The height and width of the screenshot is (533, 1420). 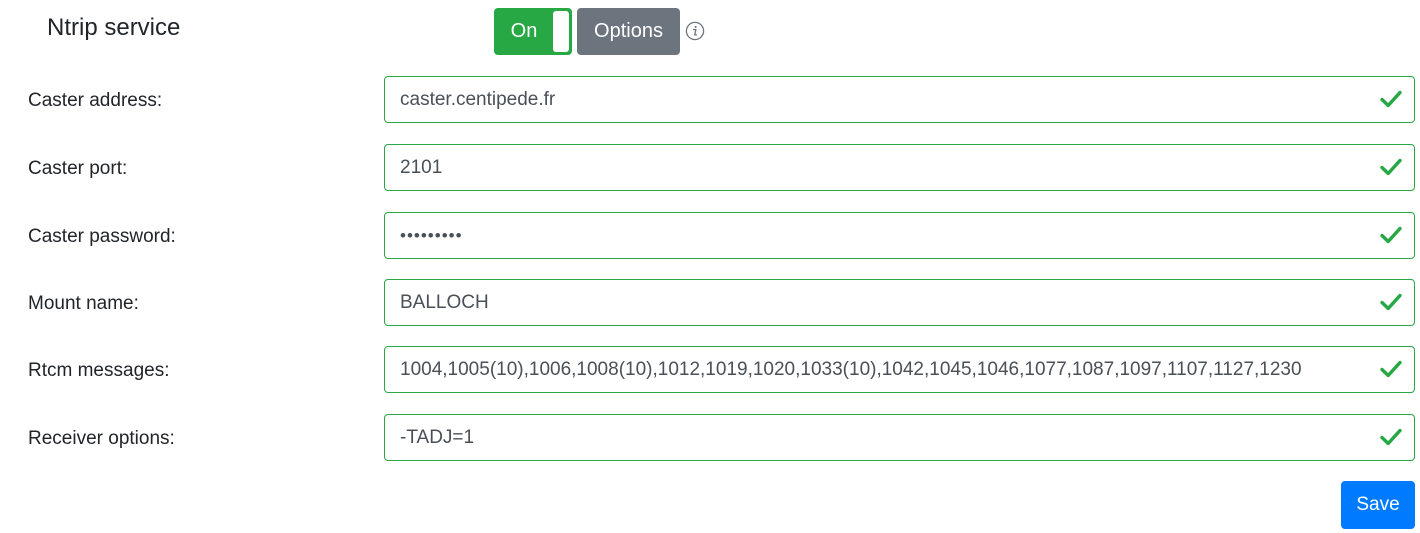 I want to click on ntrip-service-title: Ntrip service, so click(x=114, y=27).